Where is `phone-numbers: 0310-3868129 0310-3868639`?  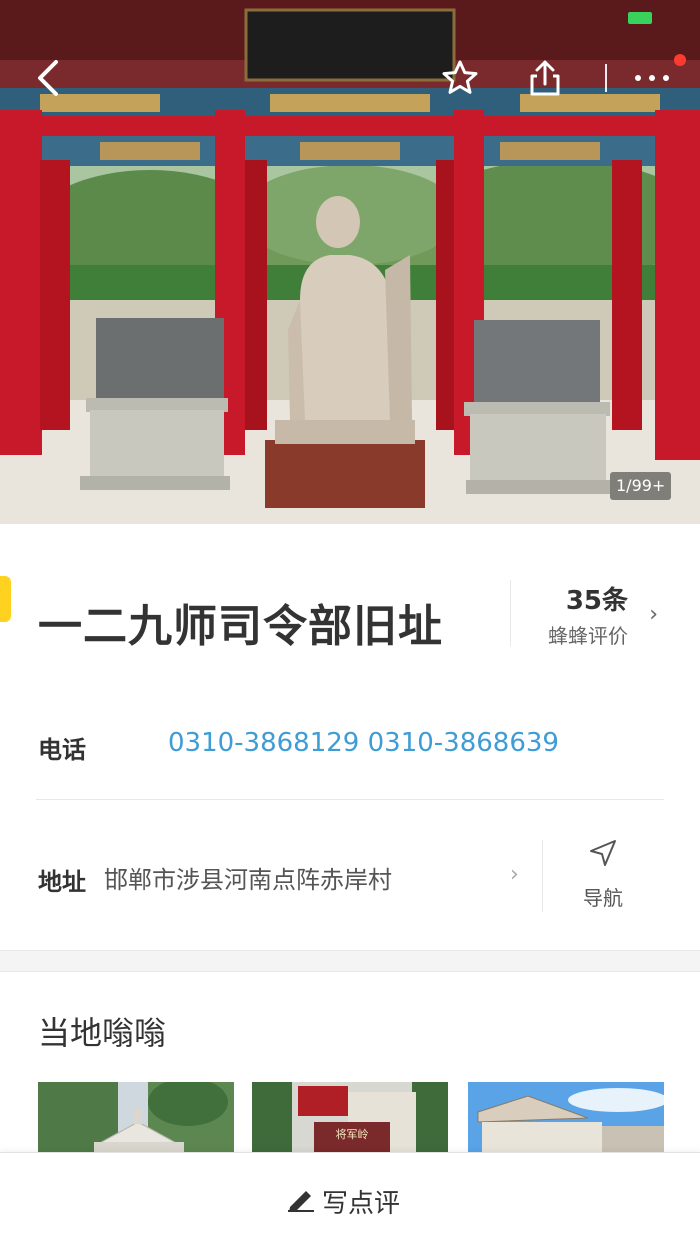
phone-numbers: 0310-3868129 0310-3868639 is located at coordinates (363, 743).